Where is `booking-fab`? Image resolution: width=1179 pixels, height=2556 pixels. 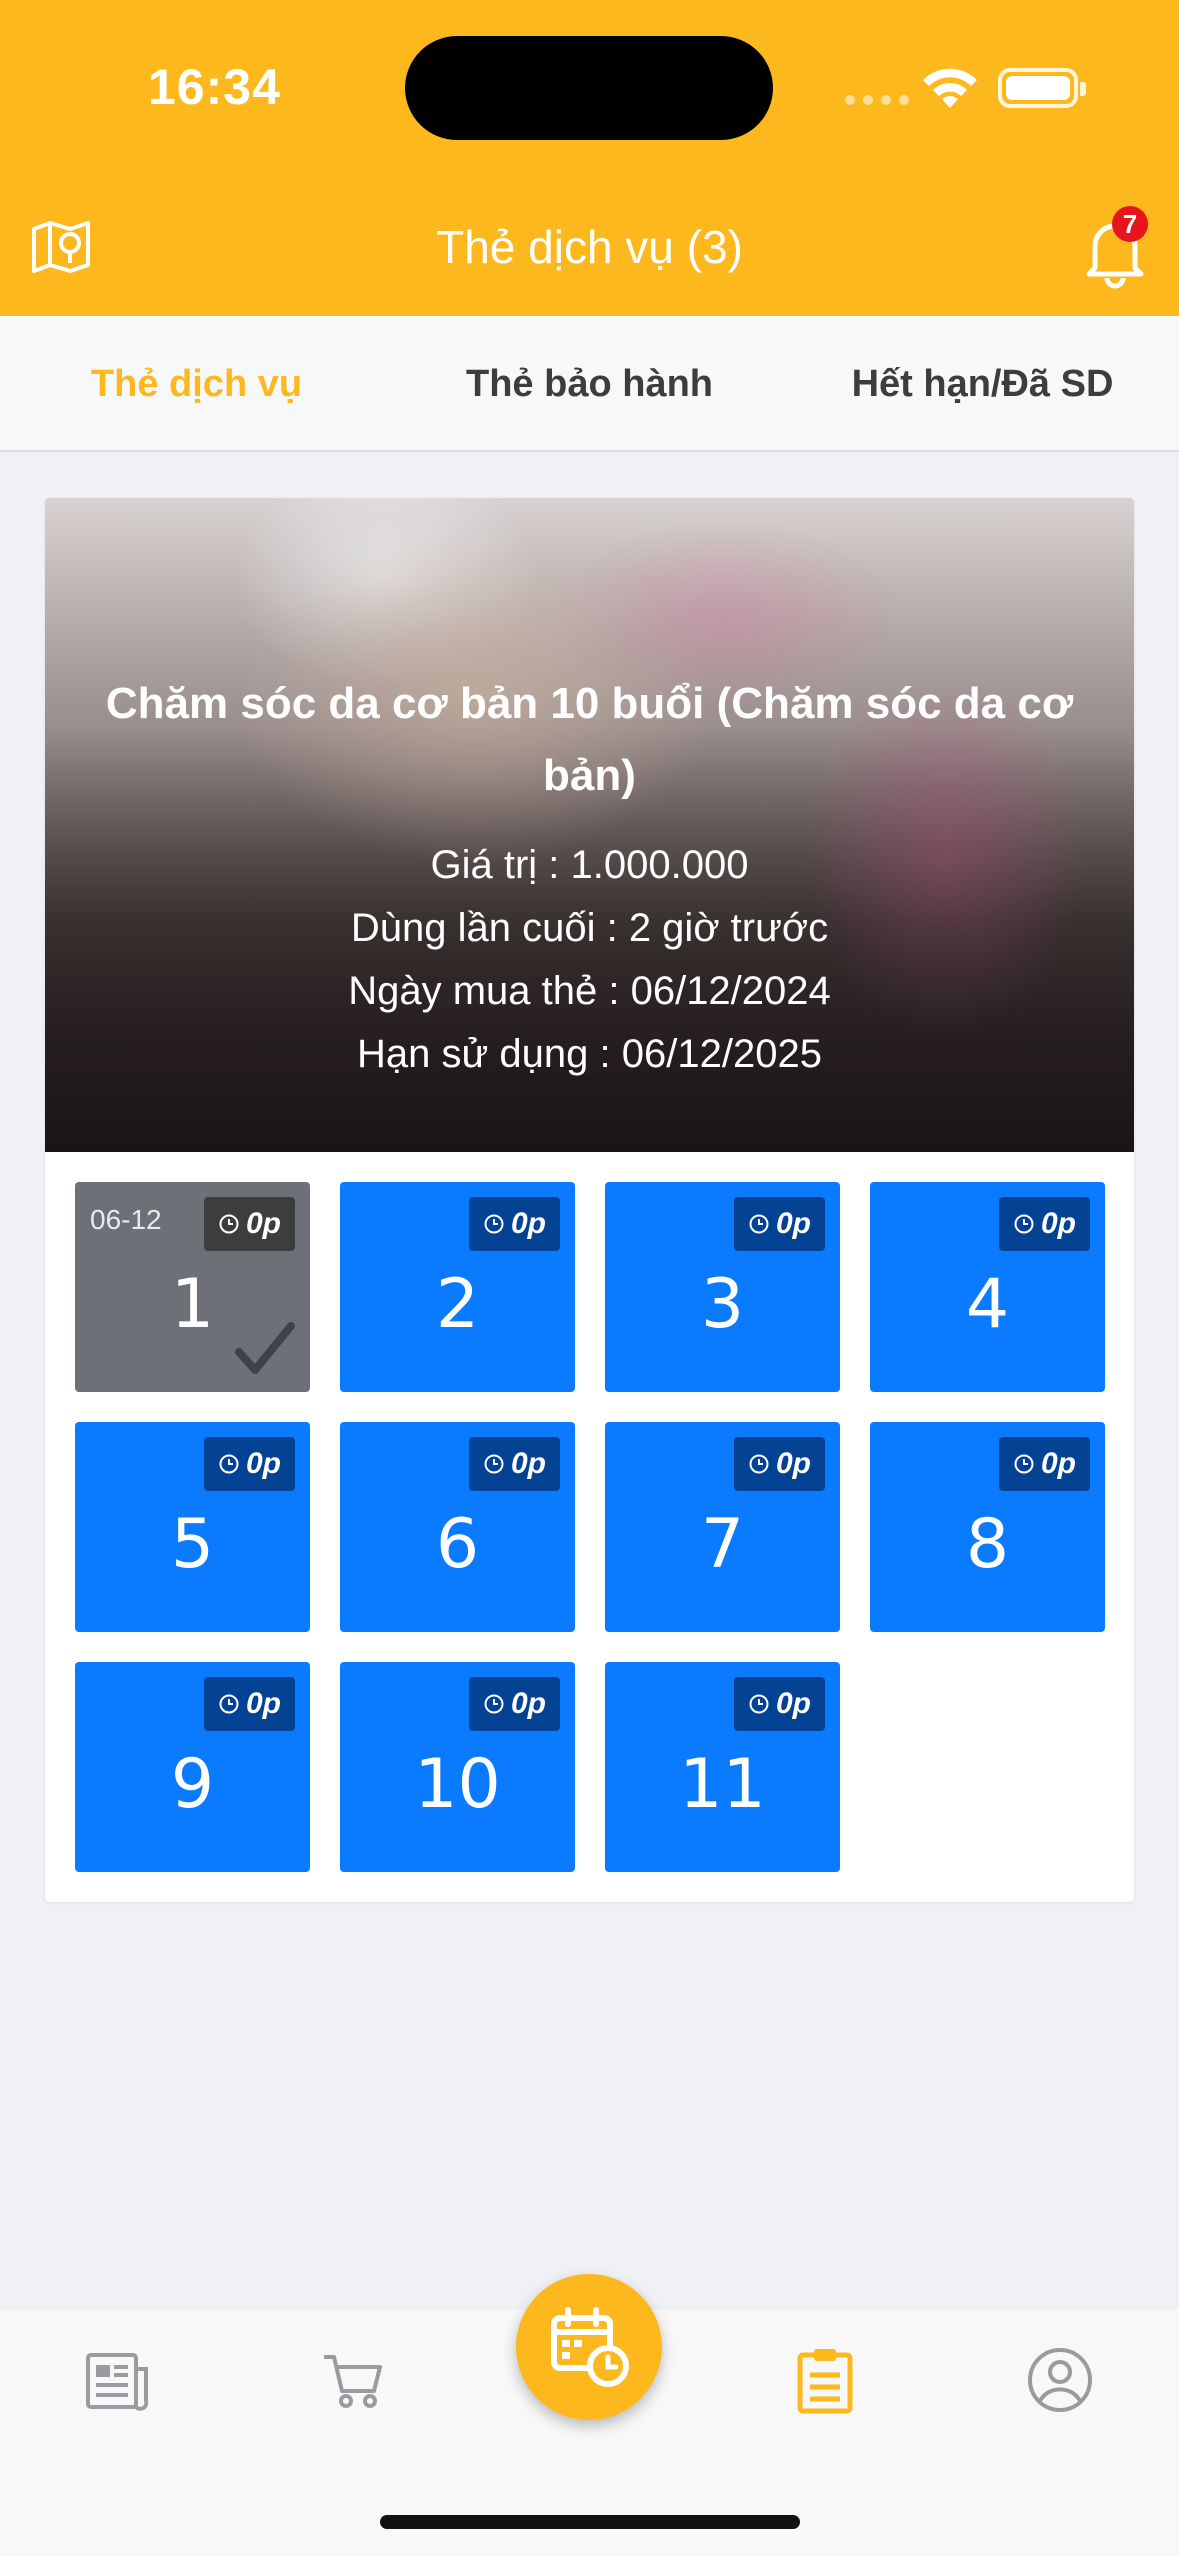
booking-fab is located at coordinates (589, 2347).